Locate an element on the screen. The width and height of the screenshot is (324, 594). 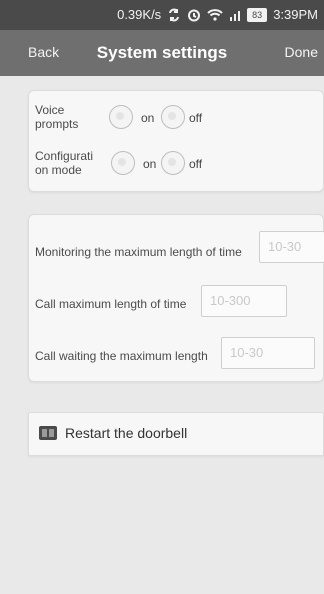
voice-off-label: off is located at coordinates (196, 118).